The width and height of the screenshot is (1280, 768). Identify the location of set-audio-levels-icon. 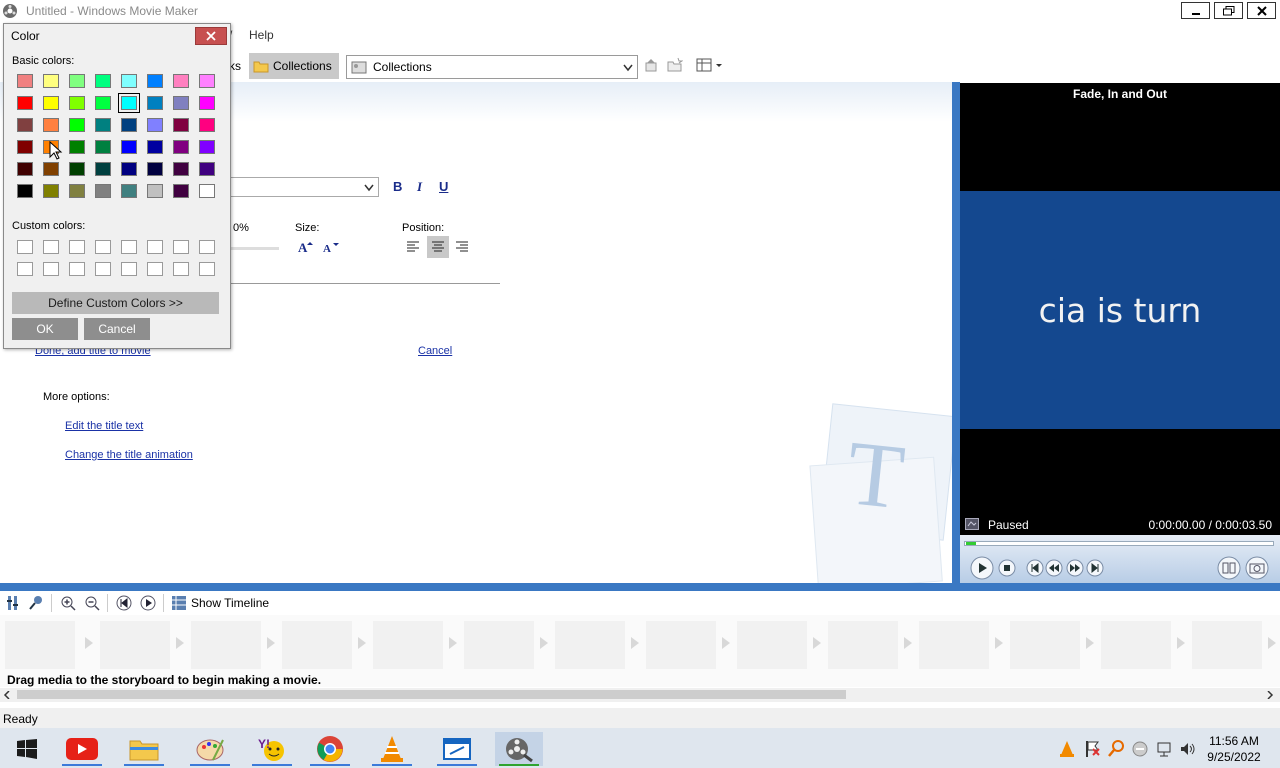
(13, 603).